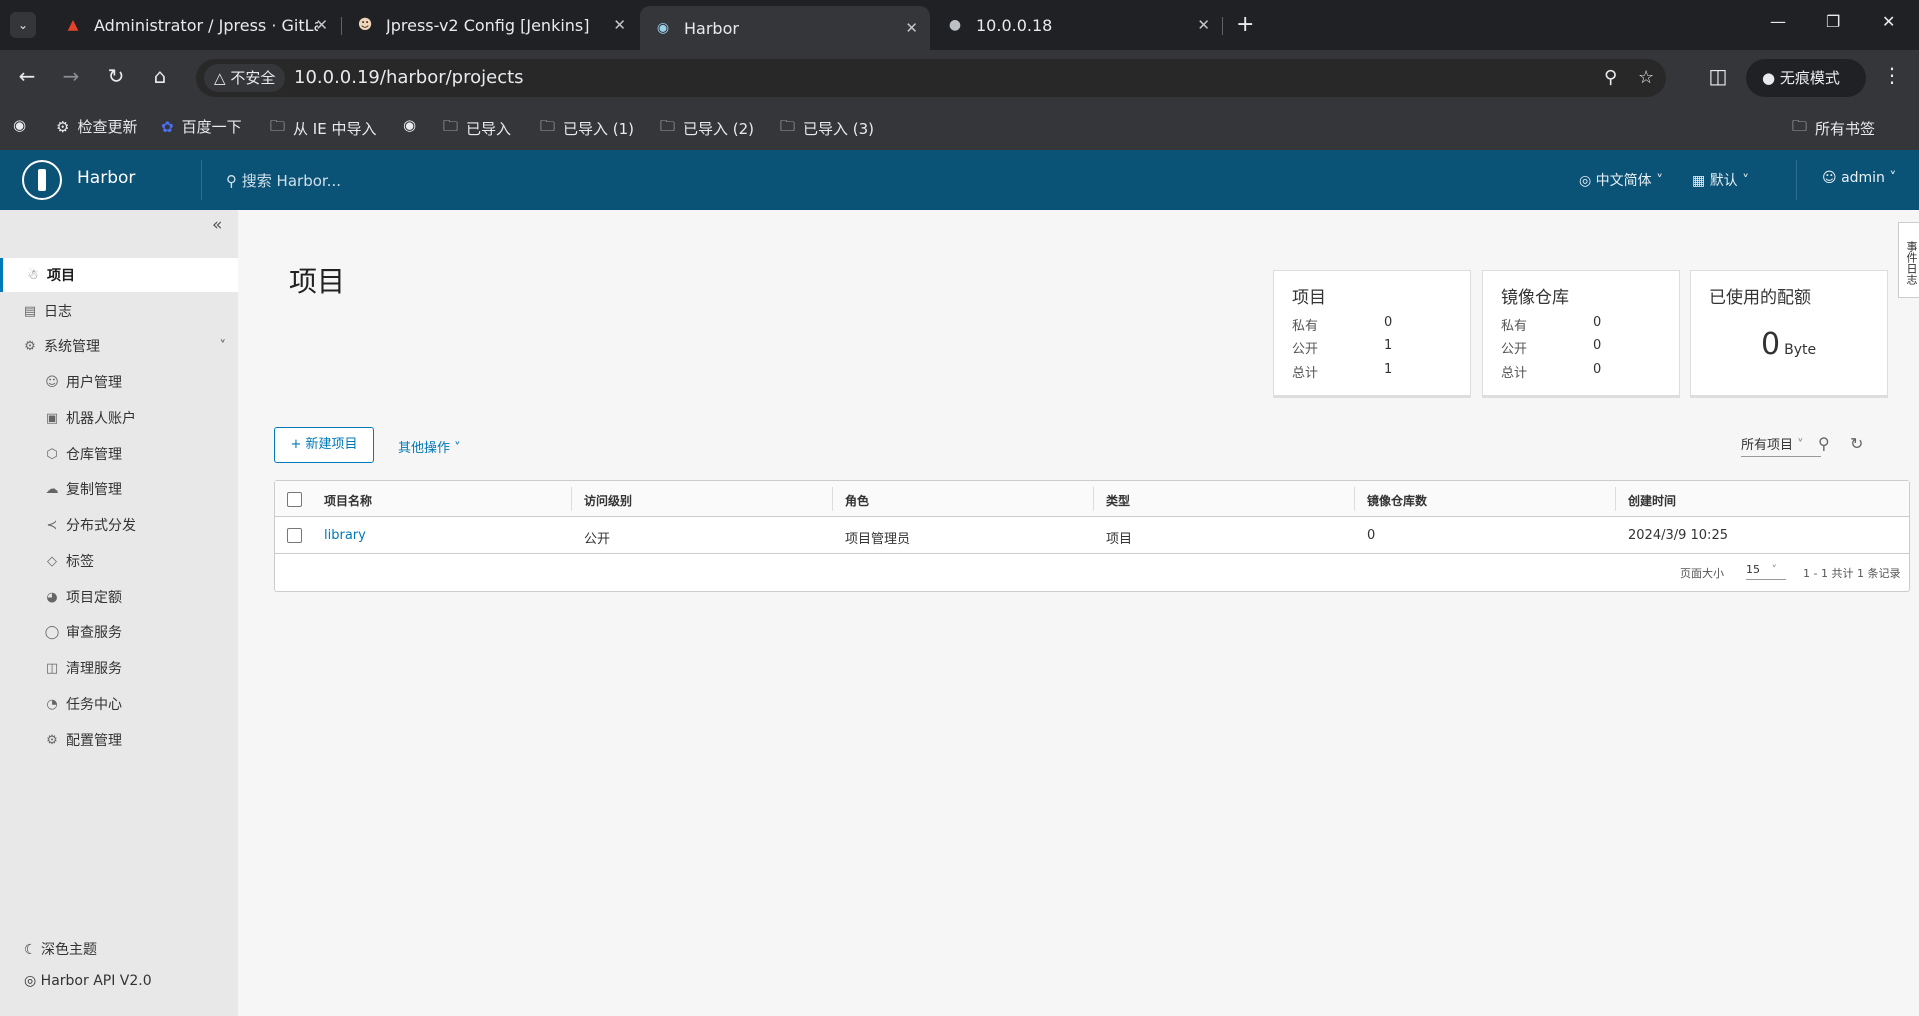 Image resolution: width=1919 pixels, height=1016 pixels. Describe the element at coordinates (1852, 573) in the screenshot. I see `pagination-total: 1 - 1 共计 1 条记录` at that location.